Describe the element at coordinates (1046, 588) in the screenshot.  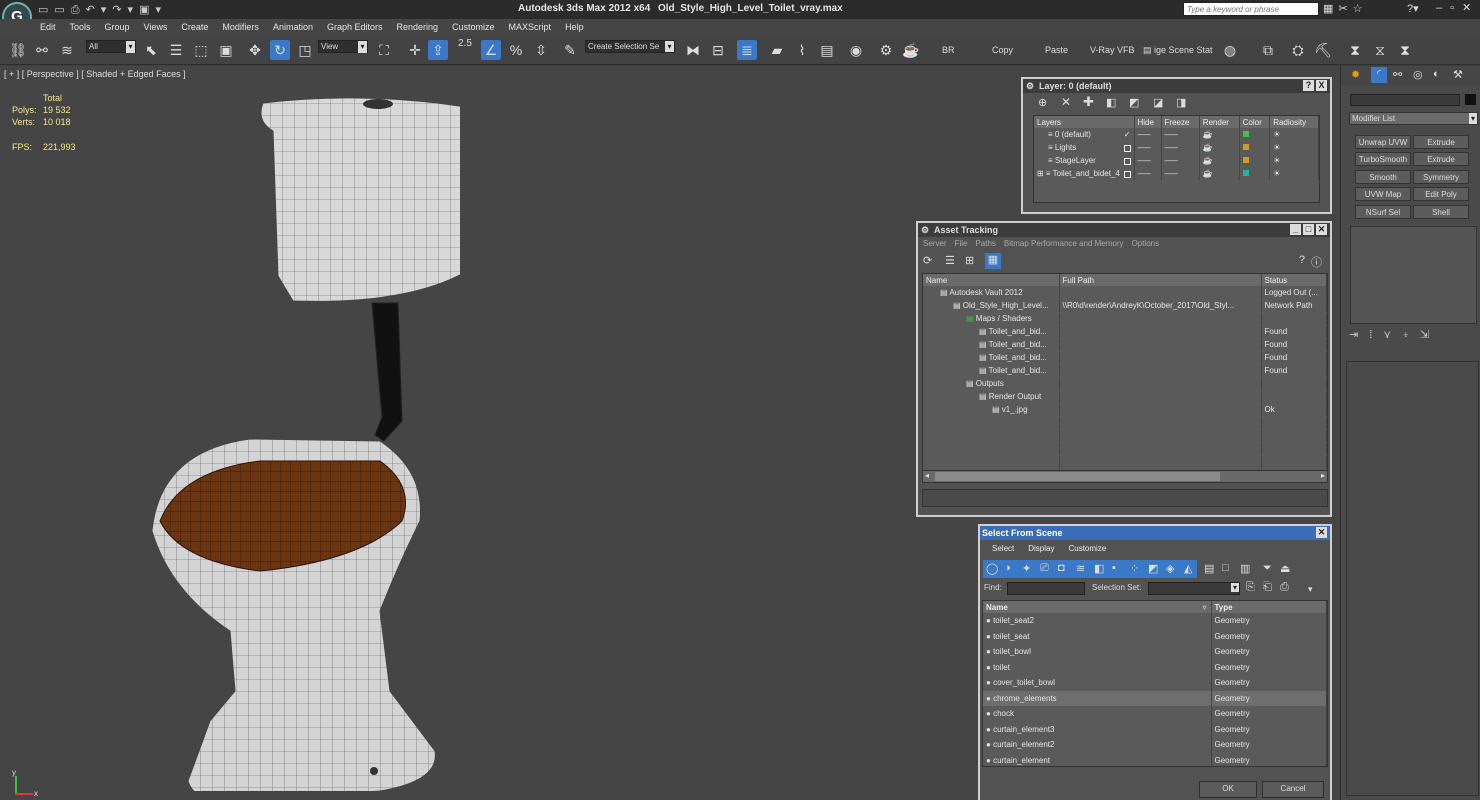
I see `find-input` at that location.